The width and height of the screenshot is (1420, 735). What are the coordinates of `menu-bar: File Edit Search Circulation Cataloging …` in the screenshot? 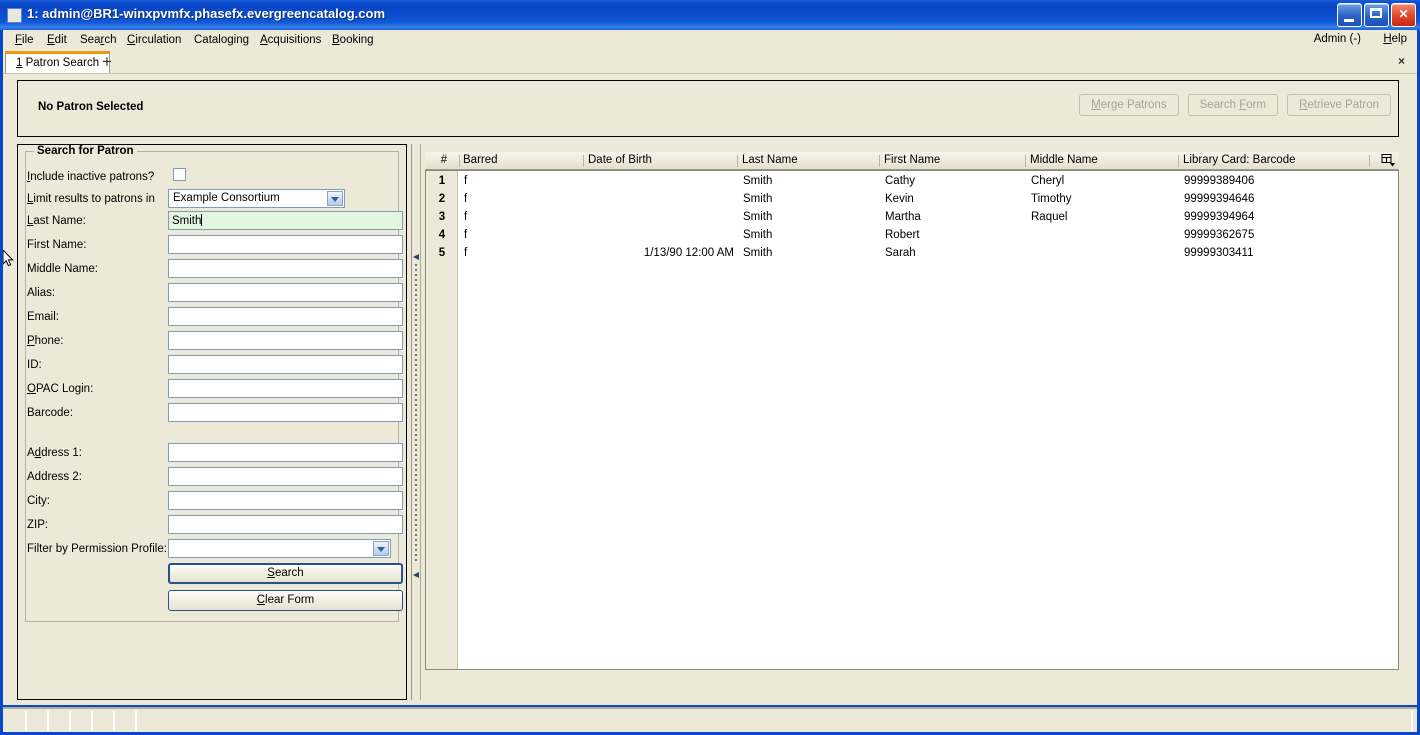 It's located at (710, 40).